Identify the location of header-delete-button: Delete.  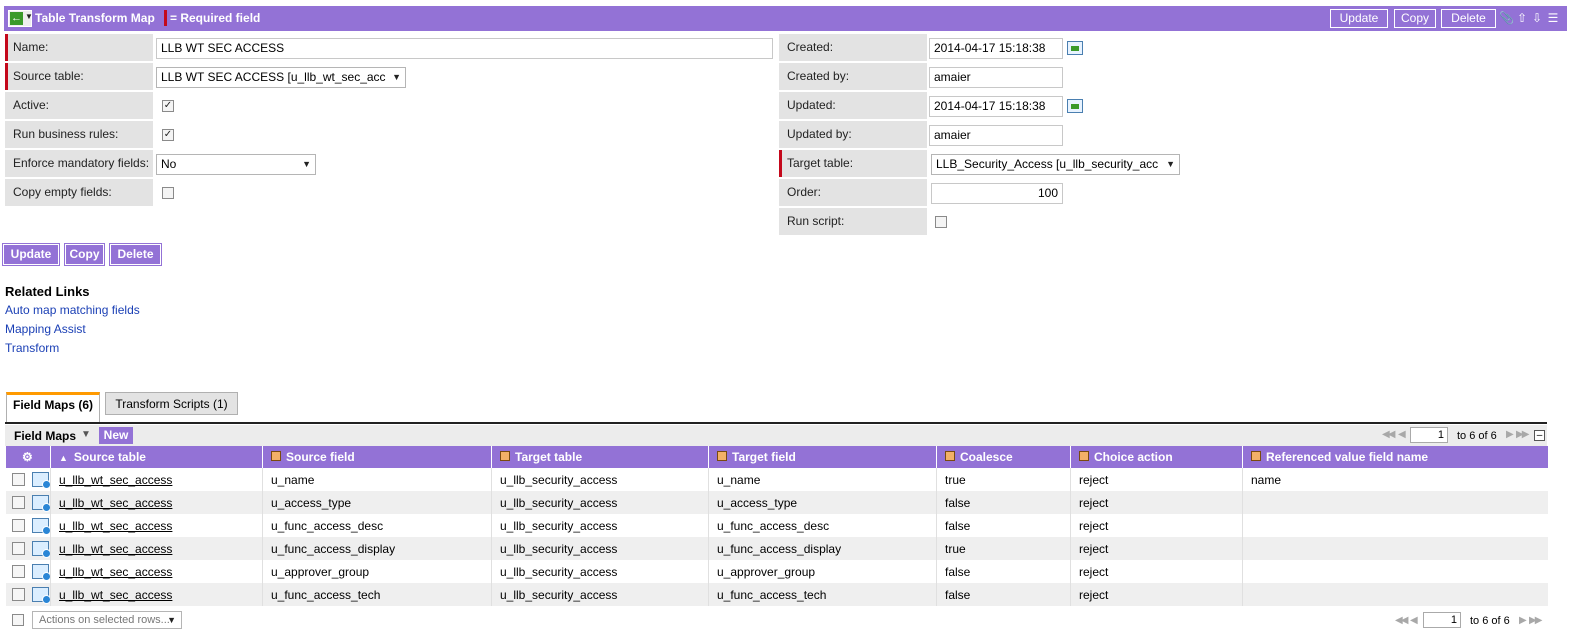
(1468, 18).